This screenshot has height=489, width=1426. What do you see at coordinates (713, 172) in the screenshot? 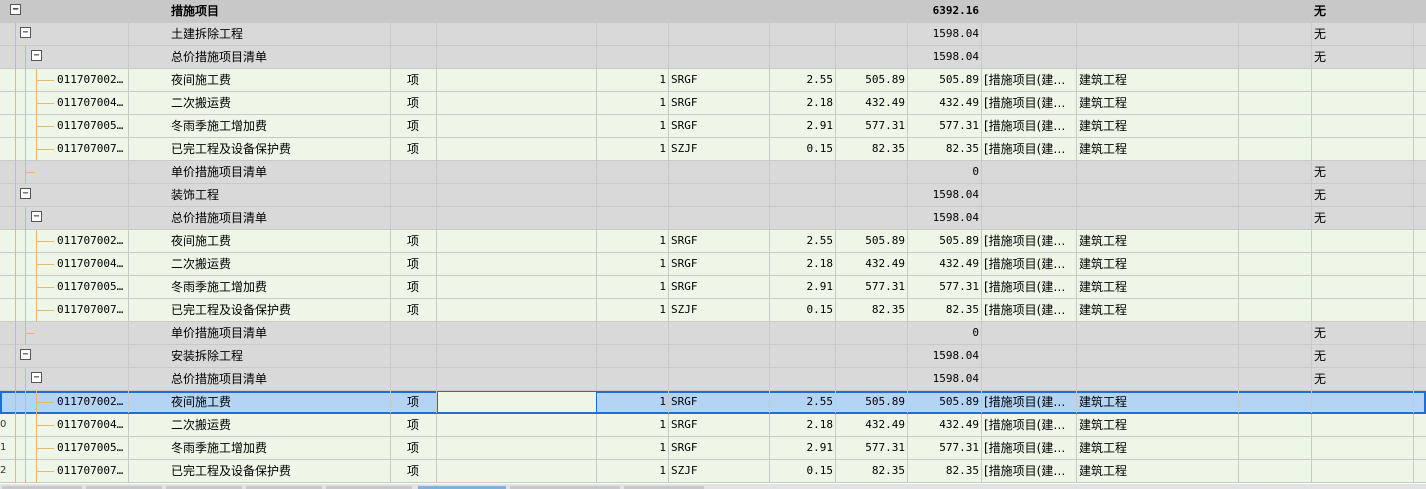
I see `group-row: 单价措施项目清单 0 无` at bounding box center [713, 172].